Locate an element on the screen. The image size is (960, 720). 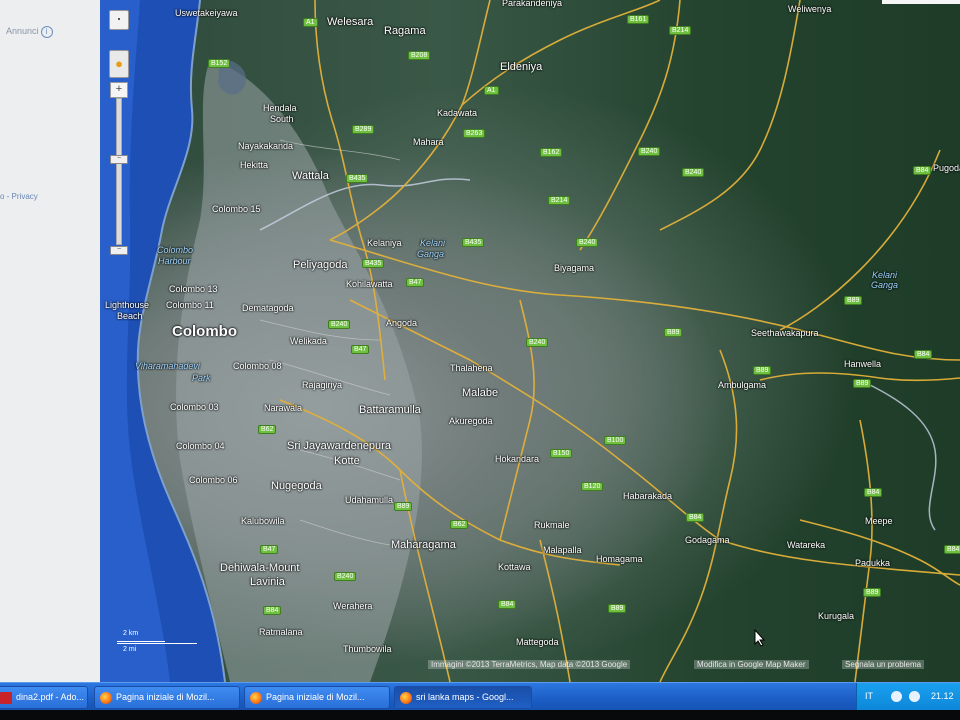
place-label: Godagama is located at coordinates (707, 540).